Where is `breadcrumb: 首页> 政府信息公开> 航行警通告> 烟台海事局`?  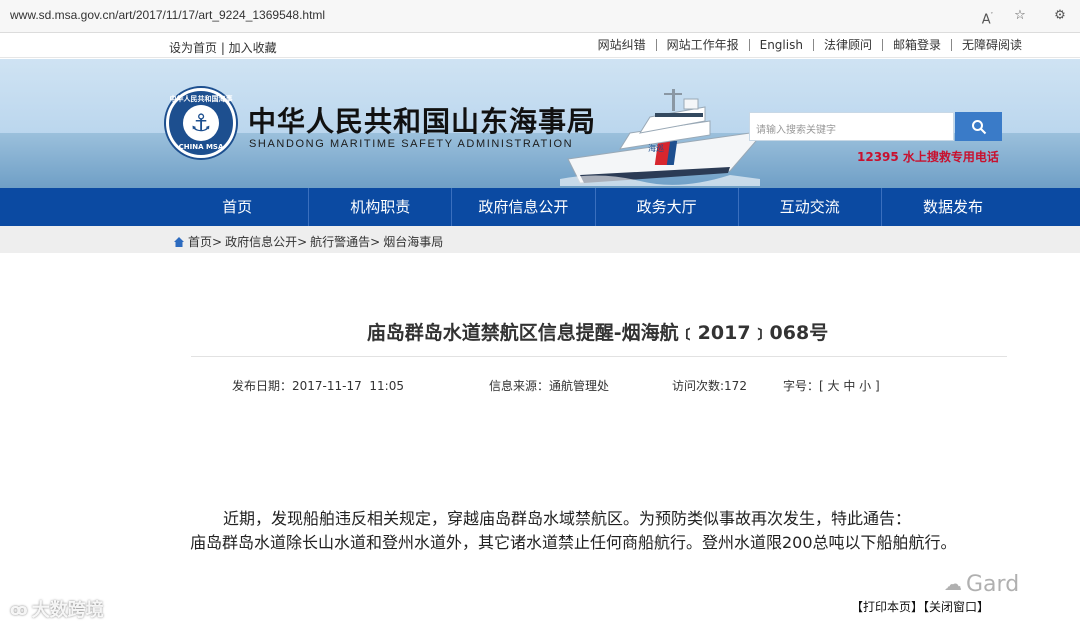
breadcrumb: 首页> 政府信息公开> 航行警通告> 烟台海事局 is located at coordinates (308, 241).